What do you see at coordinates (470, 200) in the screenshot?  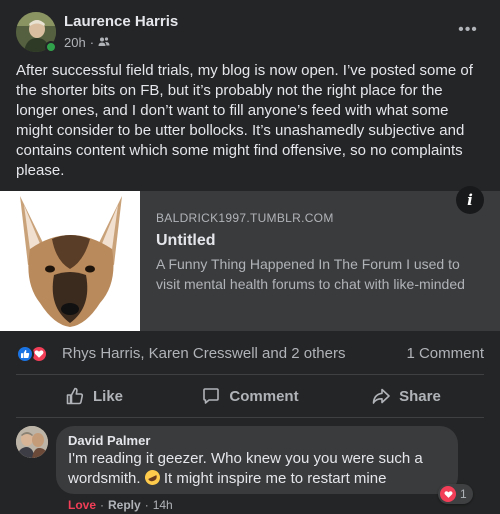 I see `info-icon: i` at bounding box center [470, 200].